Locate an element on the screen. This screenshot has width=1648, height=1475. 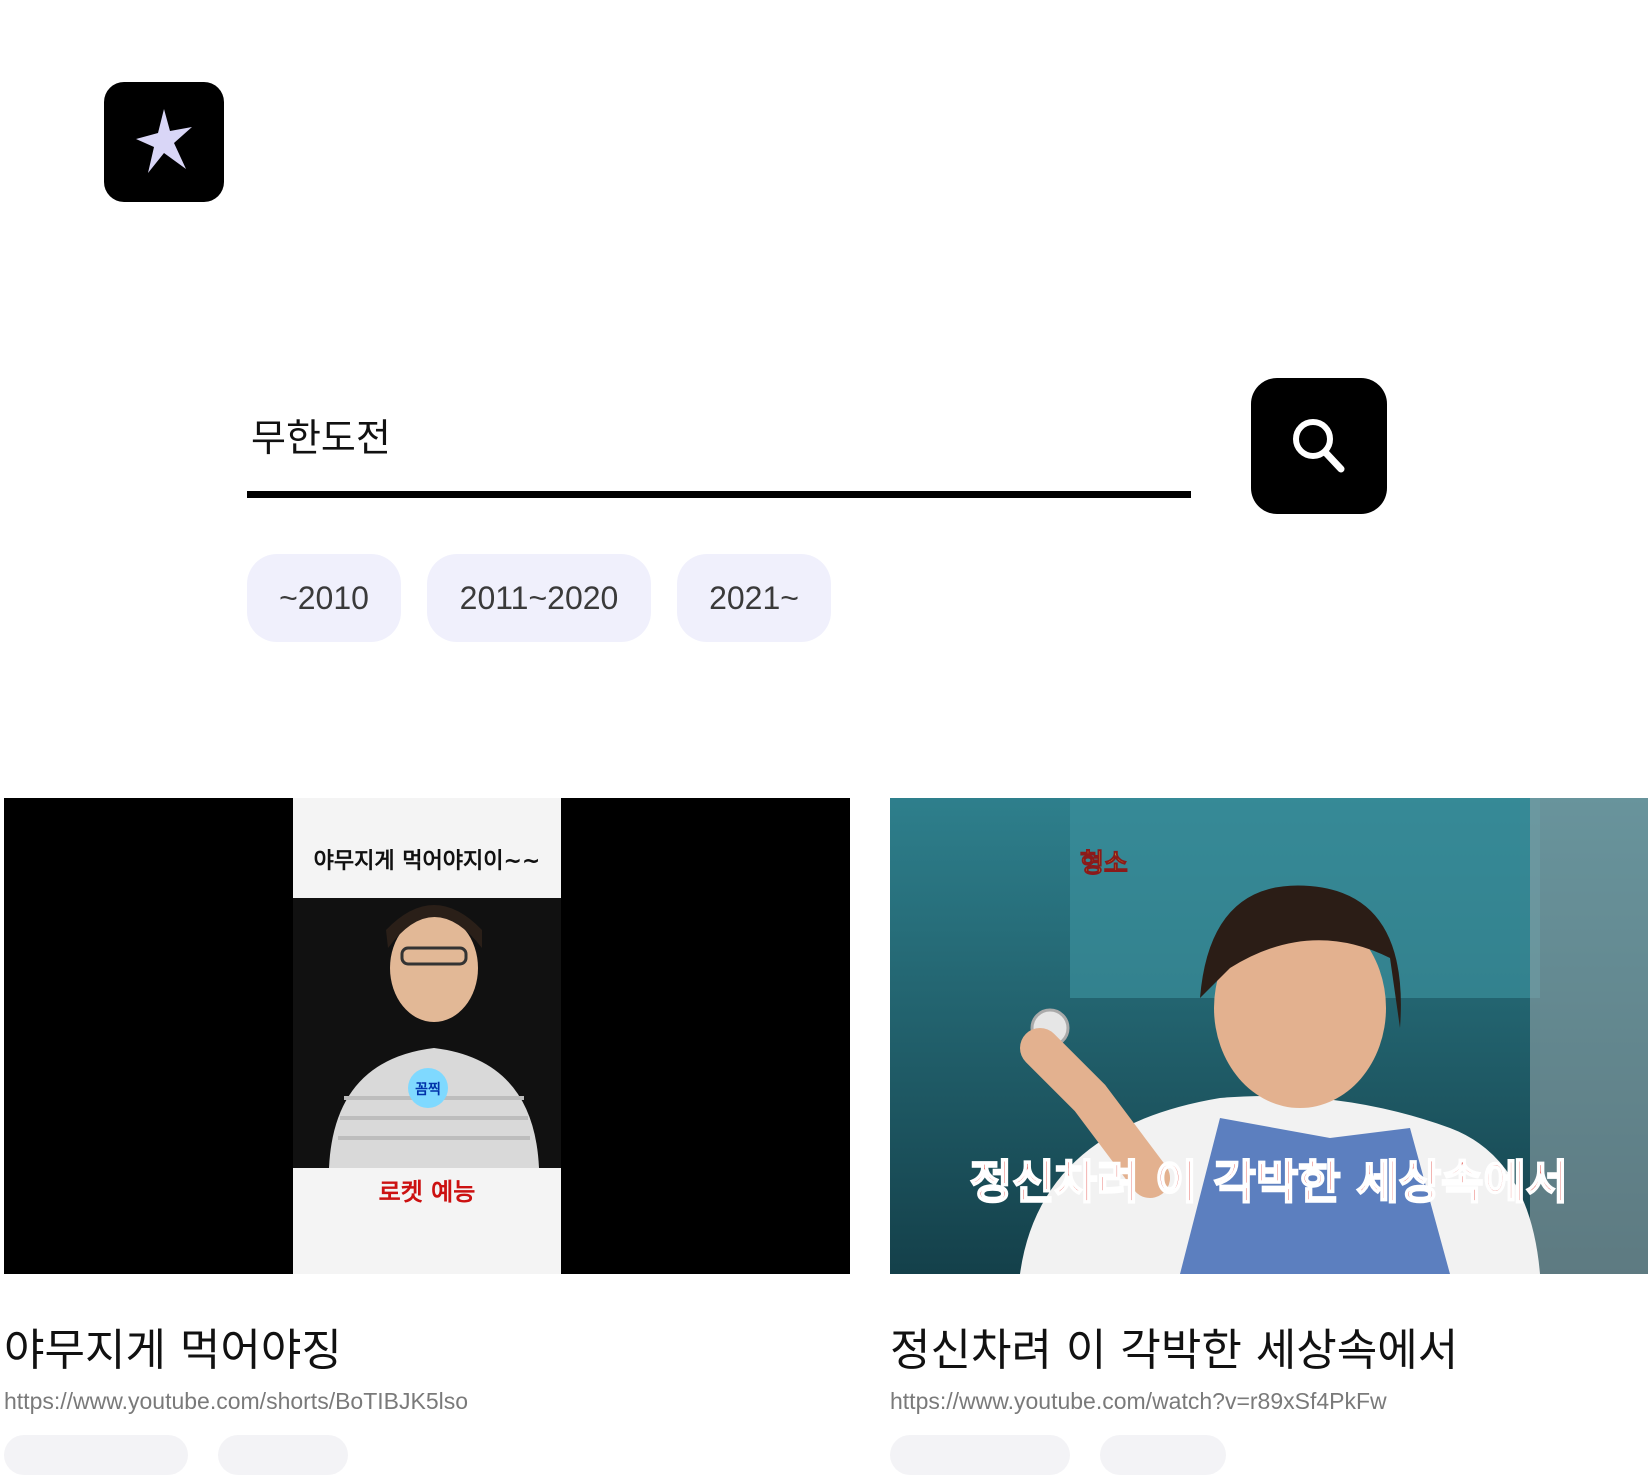
thumbnail-caption-bottom: 정신차려 이 각박한 세상속에서 is located at coordinates (1269, 1182).